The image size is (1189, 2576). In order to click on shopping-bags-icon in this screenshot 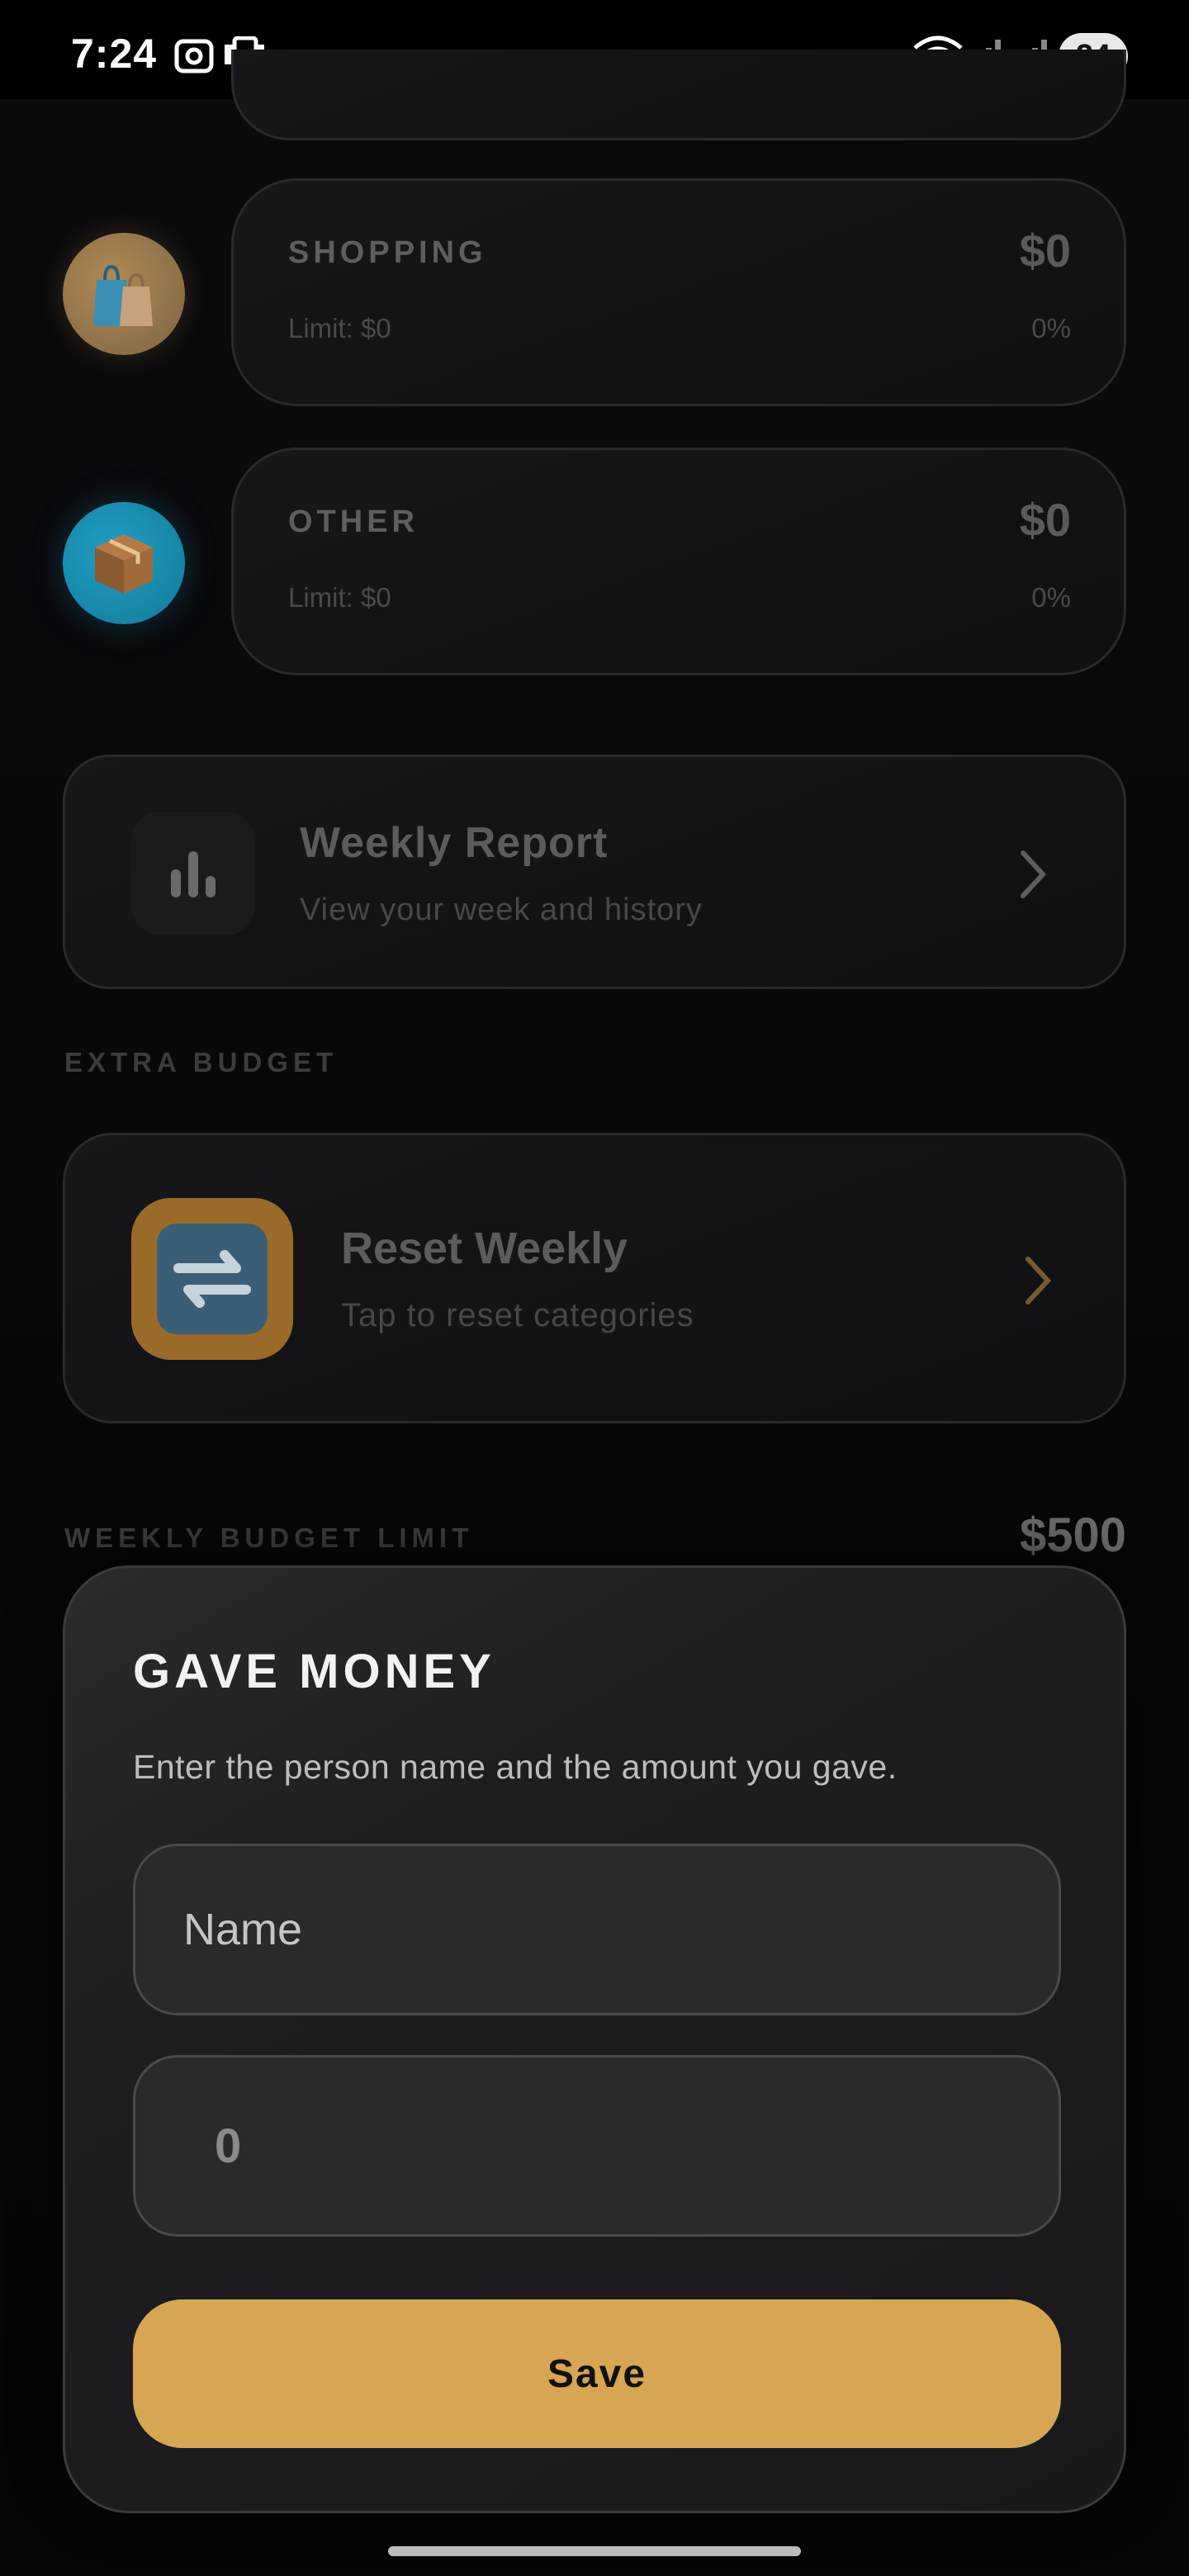, I will do `click(123, 295)`.